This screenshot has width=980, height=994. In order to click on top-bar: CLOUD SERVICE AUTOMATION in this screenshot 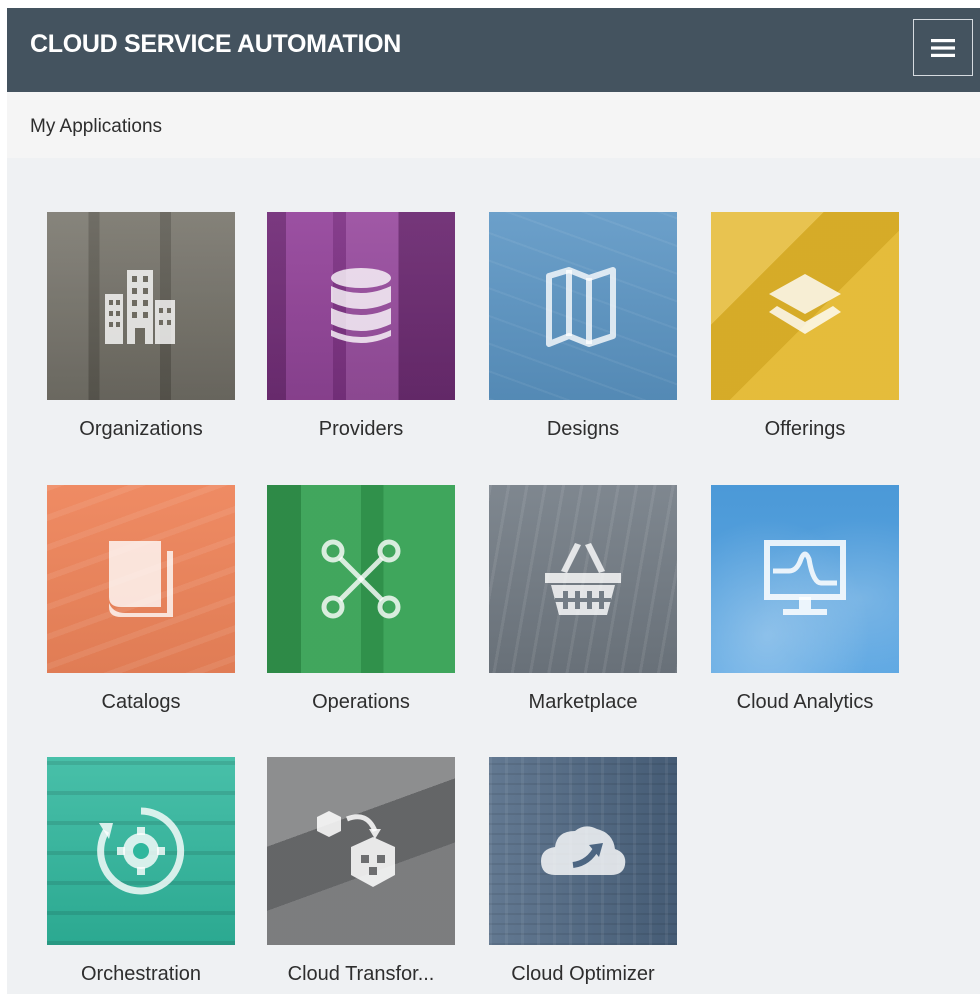, I will do `click(493, 50)`.